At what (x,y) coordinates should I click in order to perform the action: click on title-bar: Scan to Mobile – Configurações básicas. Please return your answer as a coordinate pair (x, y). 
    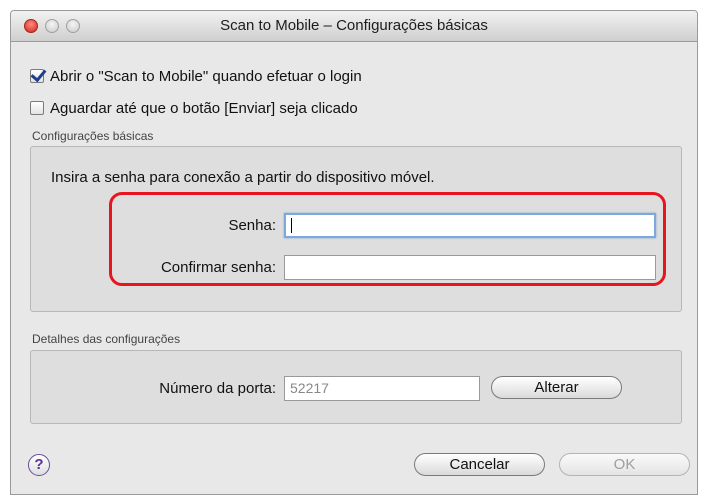
    Looking at the image, I should click on (354, 26).